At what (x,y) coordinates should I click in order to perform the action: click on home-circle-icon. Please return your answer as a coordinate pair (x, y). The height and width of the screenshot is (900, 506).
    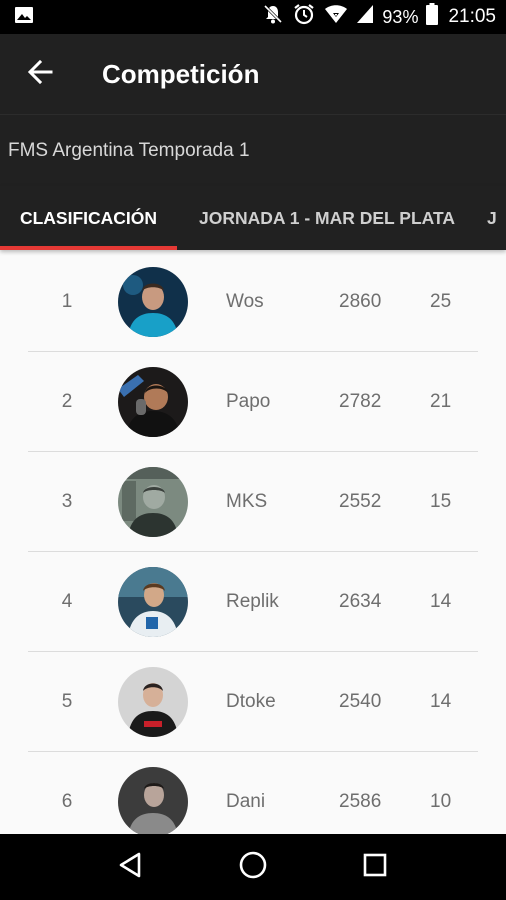
    Looking at the image, I should click on (253, 867).